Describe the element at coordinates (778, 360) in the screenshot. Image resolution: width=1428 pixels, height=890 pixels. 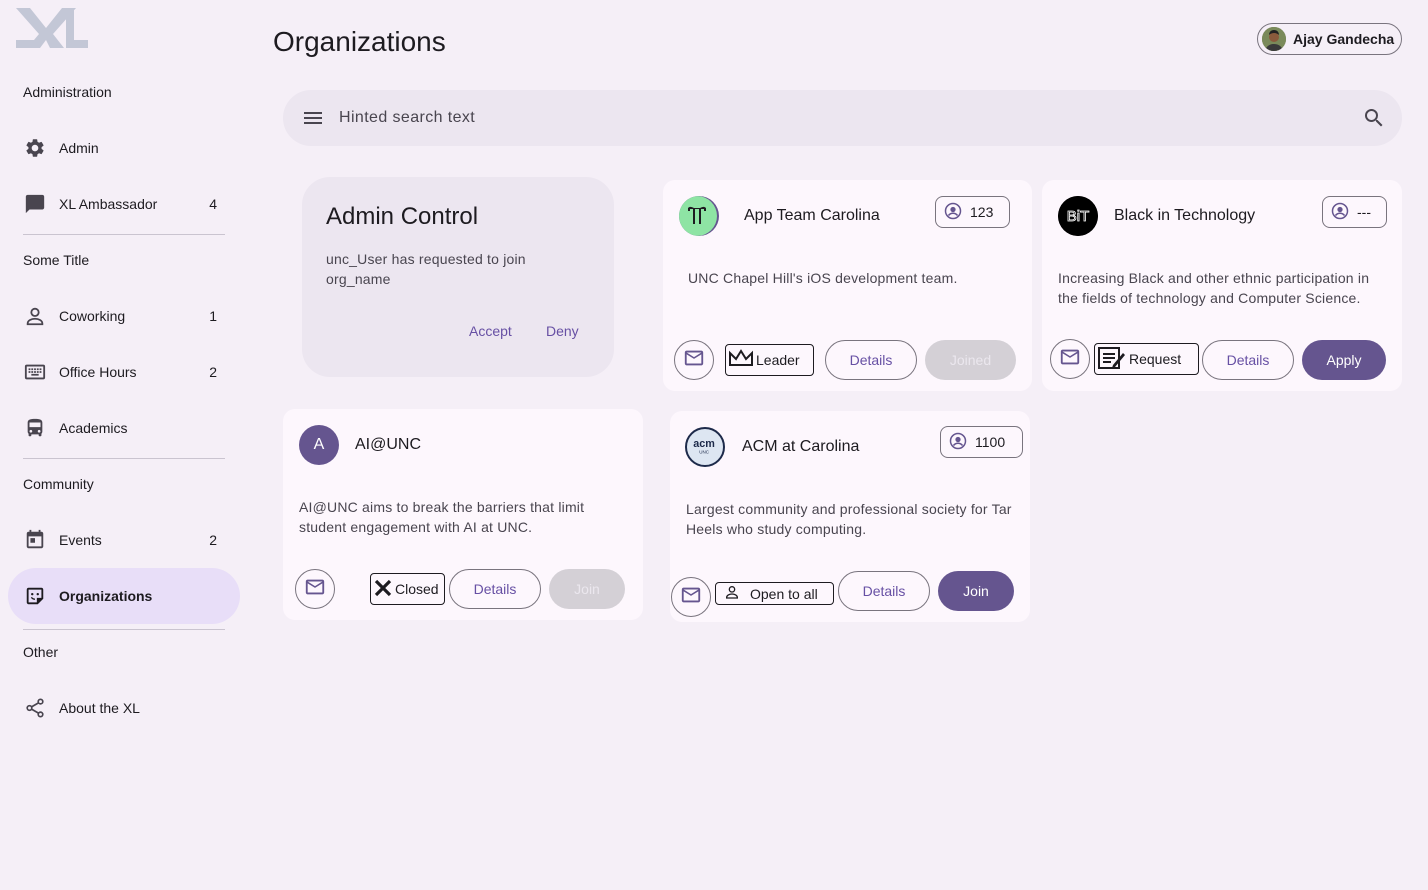
I see `status-label: Leader` at that location.